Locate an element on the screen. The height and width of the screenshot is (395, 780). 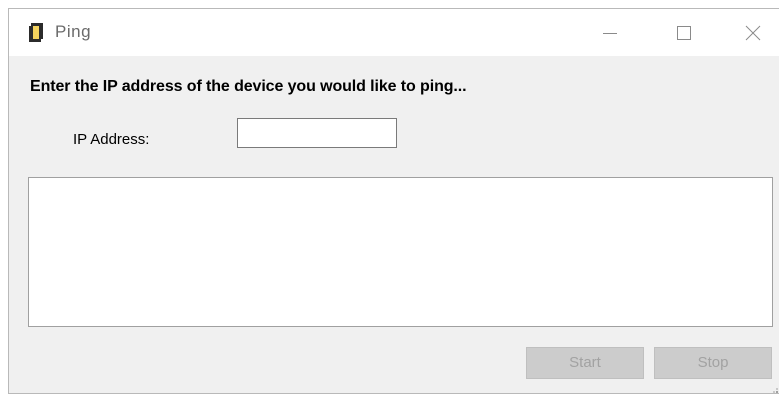
maximize-icon is located at coordinates (684, 32).